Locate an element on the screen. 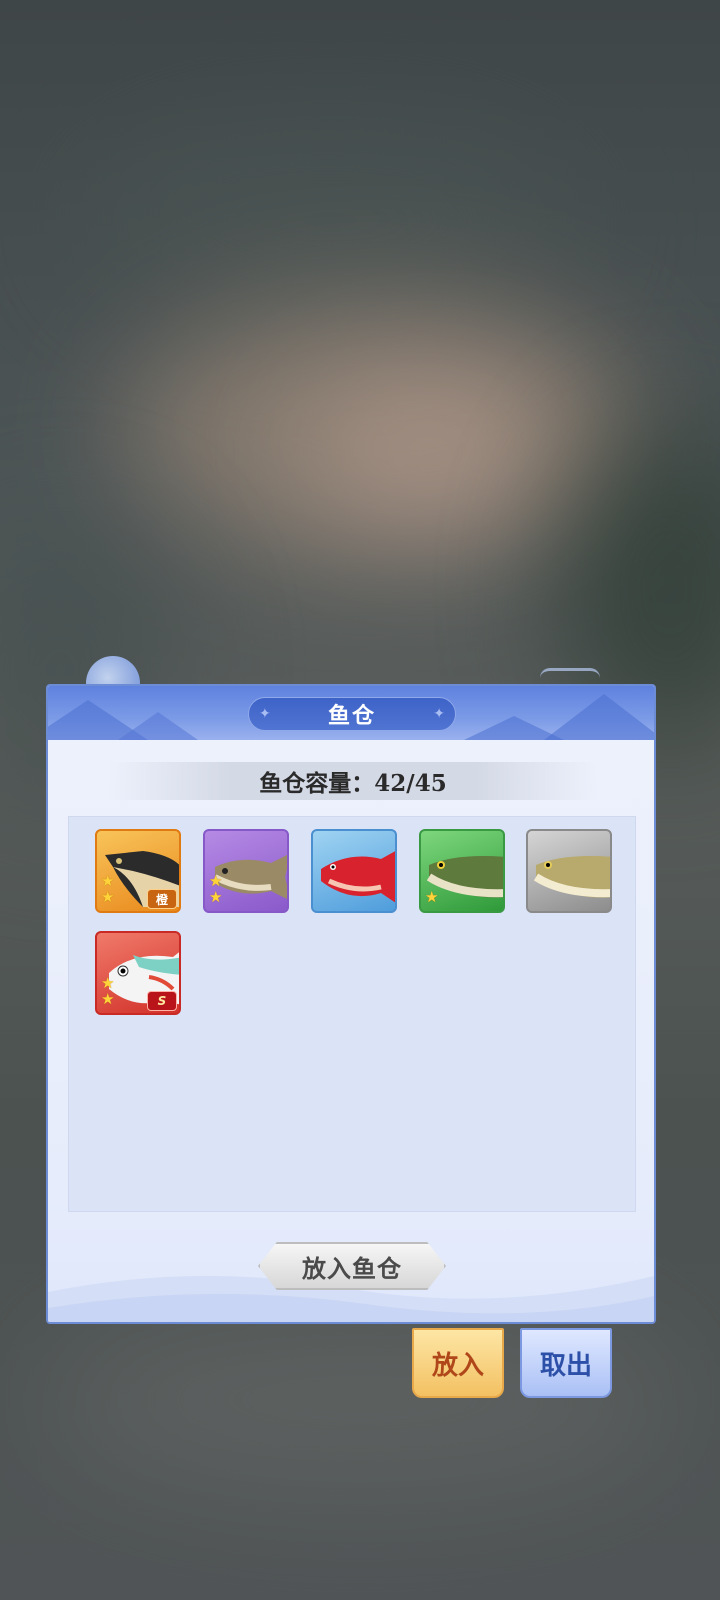 This screenshot has height=1600, width=720. put-in-label: 放入 is located at coordinates (457, 1365).